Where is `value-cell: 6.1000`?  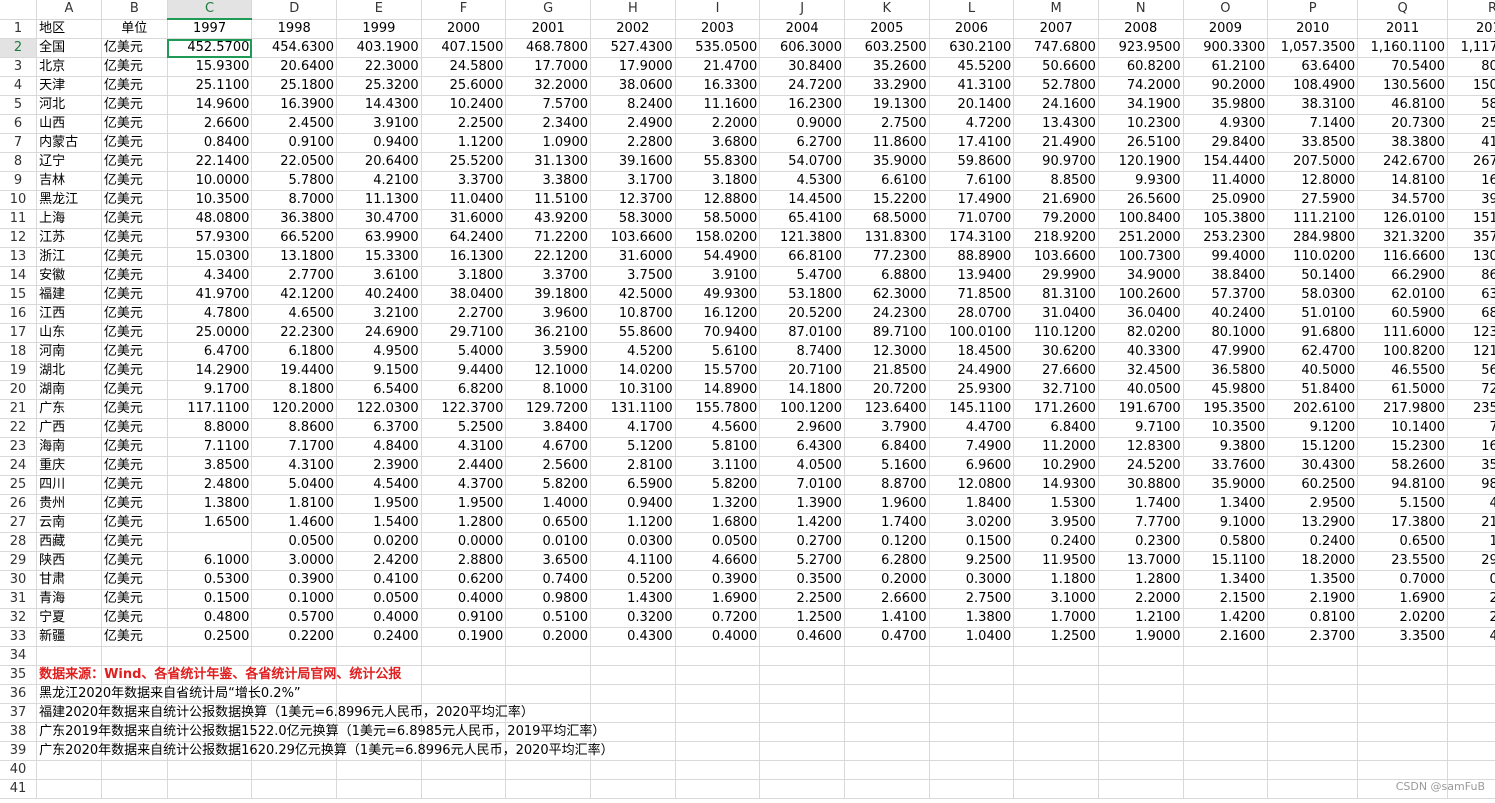 value-cell: 6.1000 is located at coordinates (210, 561).